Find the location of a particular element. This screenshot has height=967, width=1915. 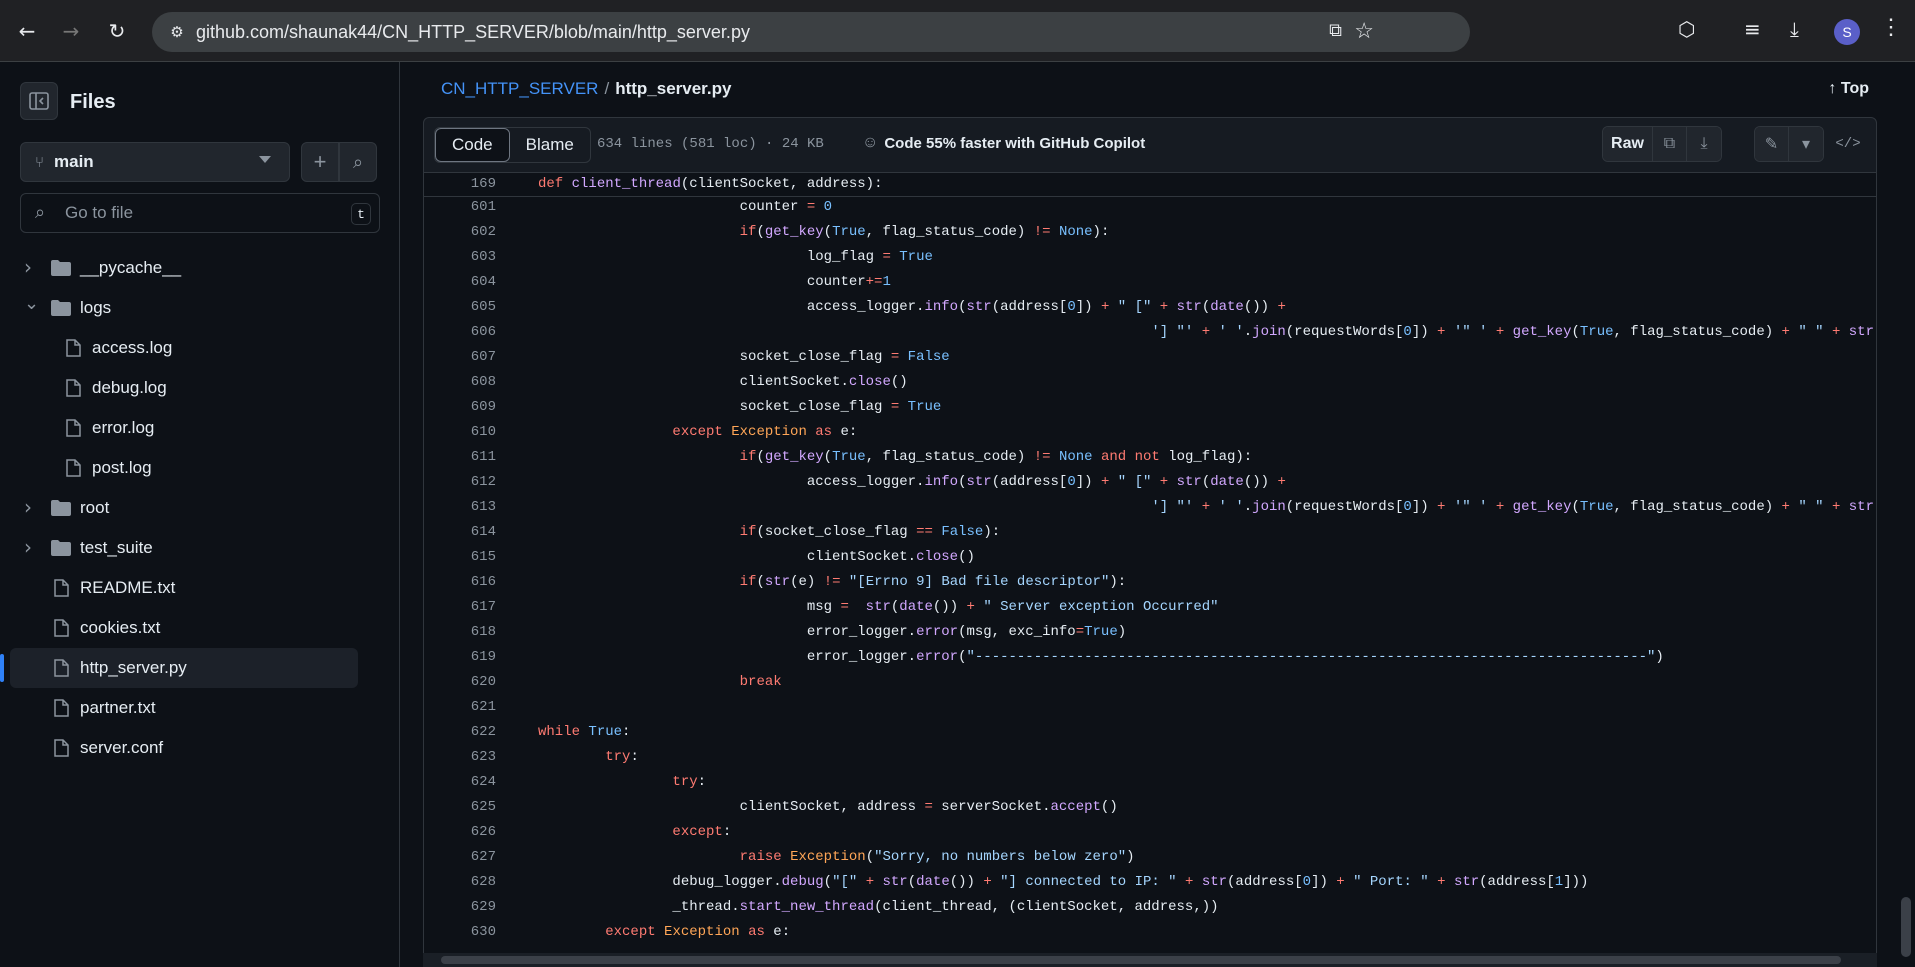

code-line: 630 except Exception as e: is located at coordinates (1150, 932).